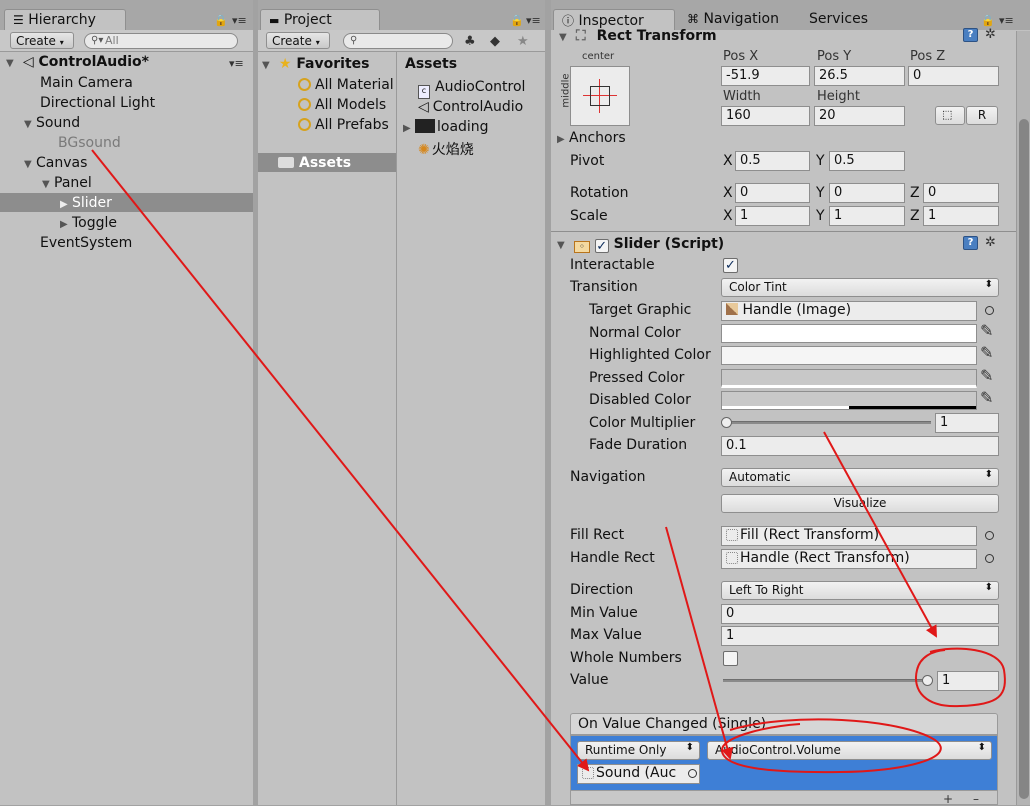  I want to click on whole-numbers-checkbox, so click(730, 658).